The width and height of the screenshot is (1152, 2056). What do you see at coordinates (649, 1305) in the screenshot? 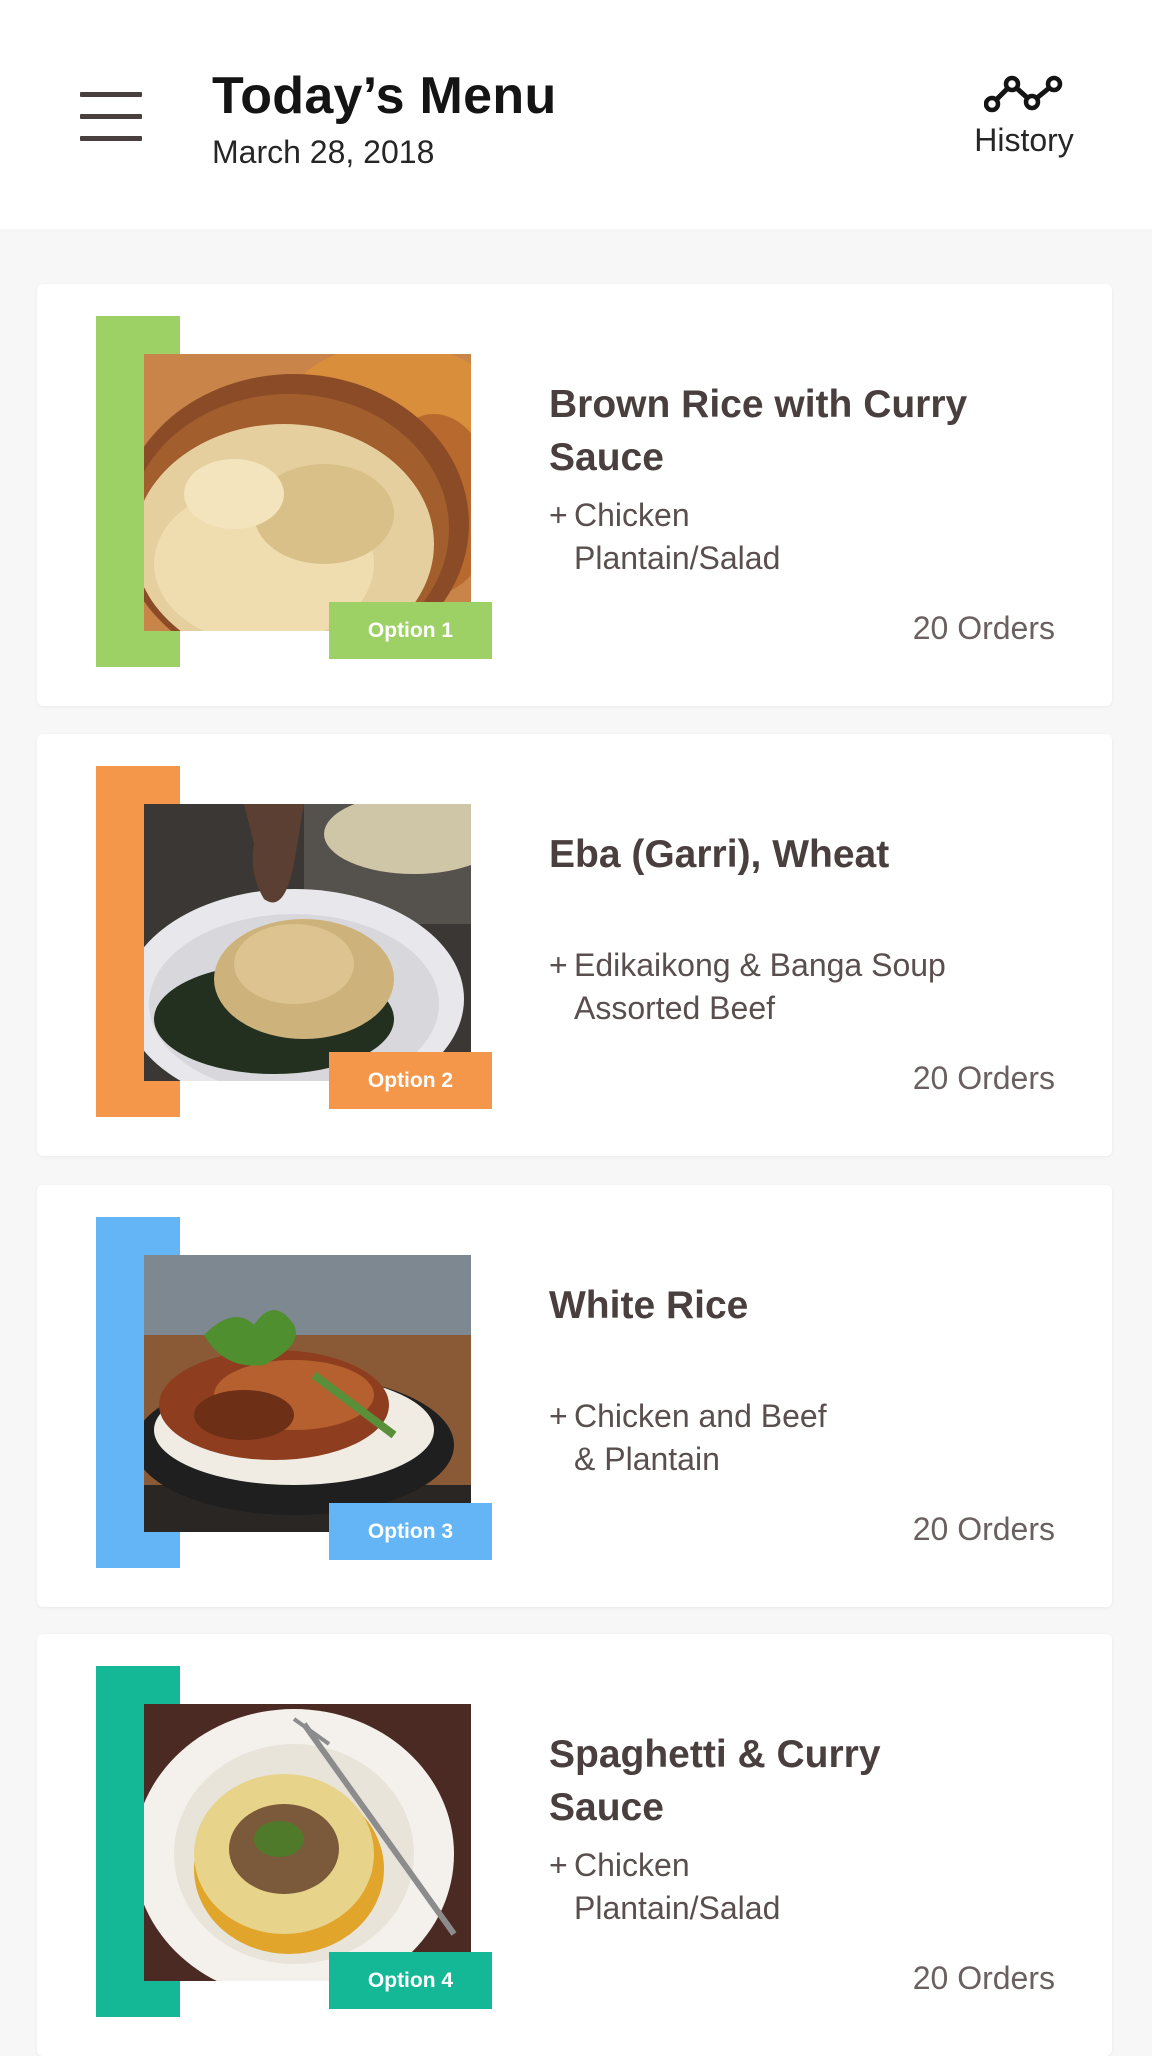
I see `dish-name: White Rice` at bounding box center [649, 1305].